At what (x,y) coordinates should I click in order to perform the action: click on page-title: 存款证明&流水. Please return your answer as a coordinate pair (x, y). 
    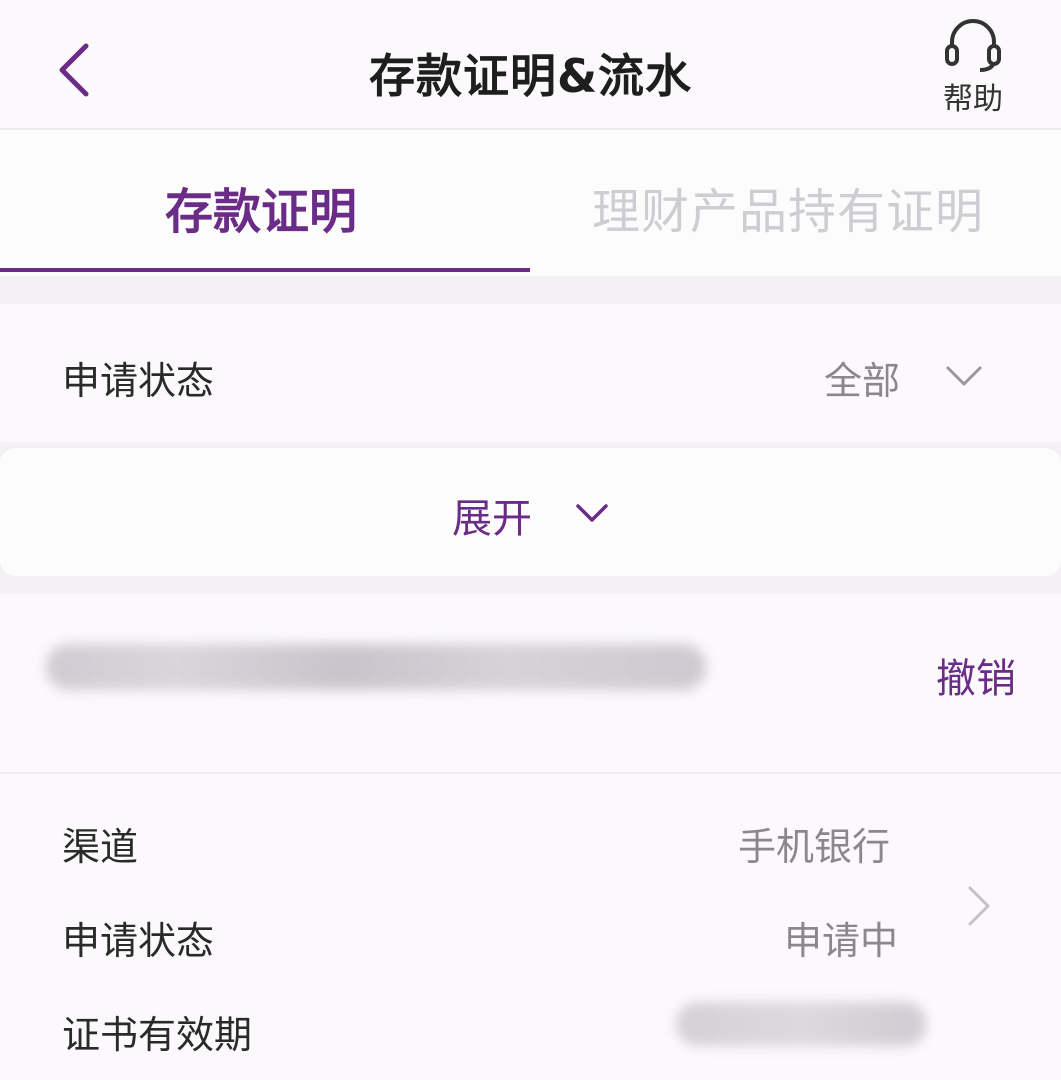
    Looking at the image, I should click on (530, 76).